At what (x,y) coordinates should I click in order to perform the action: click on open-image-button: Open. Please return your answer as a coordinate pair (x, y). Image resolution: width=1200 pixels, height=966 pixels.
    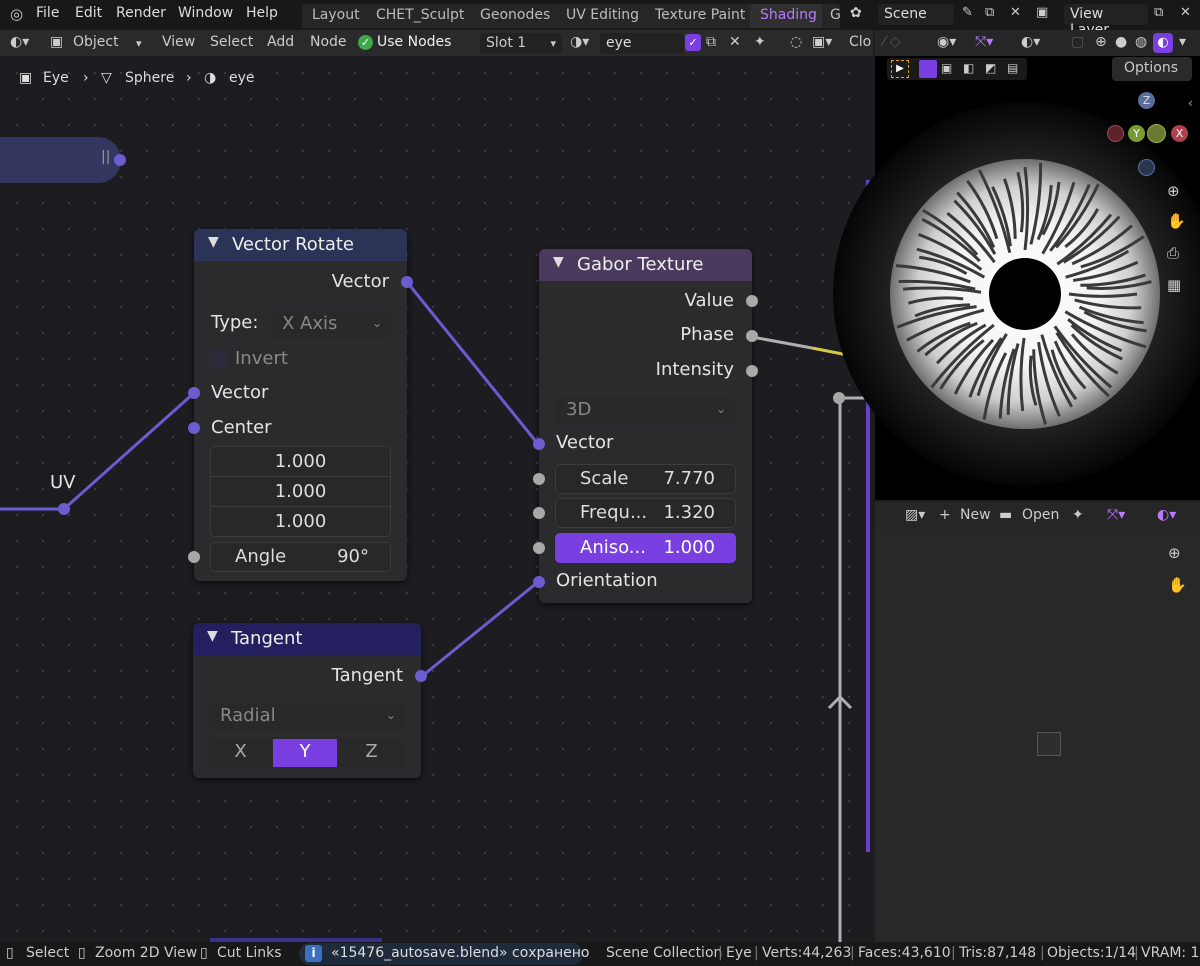
    Looking at the image, I should click on (1040, 515).